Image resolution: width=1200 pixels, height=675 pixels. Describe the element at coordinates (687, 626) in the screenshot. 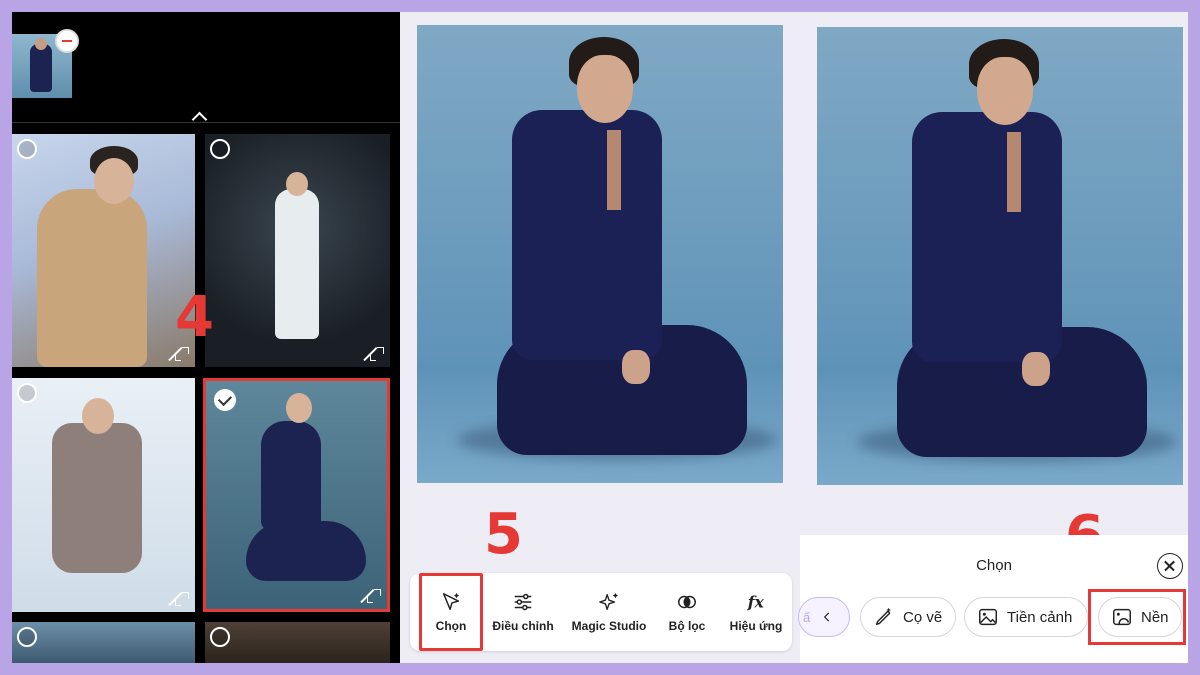

I see `tool-label: Bộ lọc` at that location.